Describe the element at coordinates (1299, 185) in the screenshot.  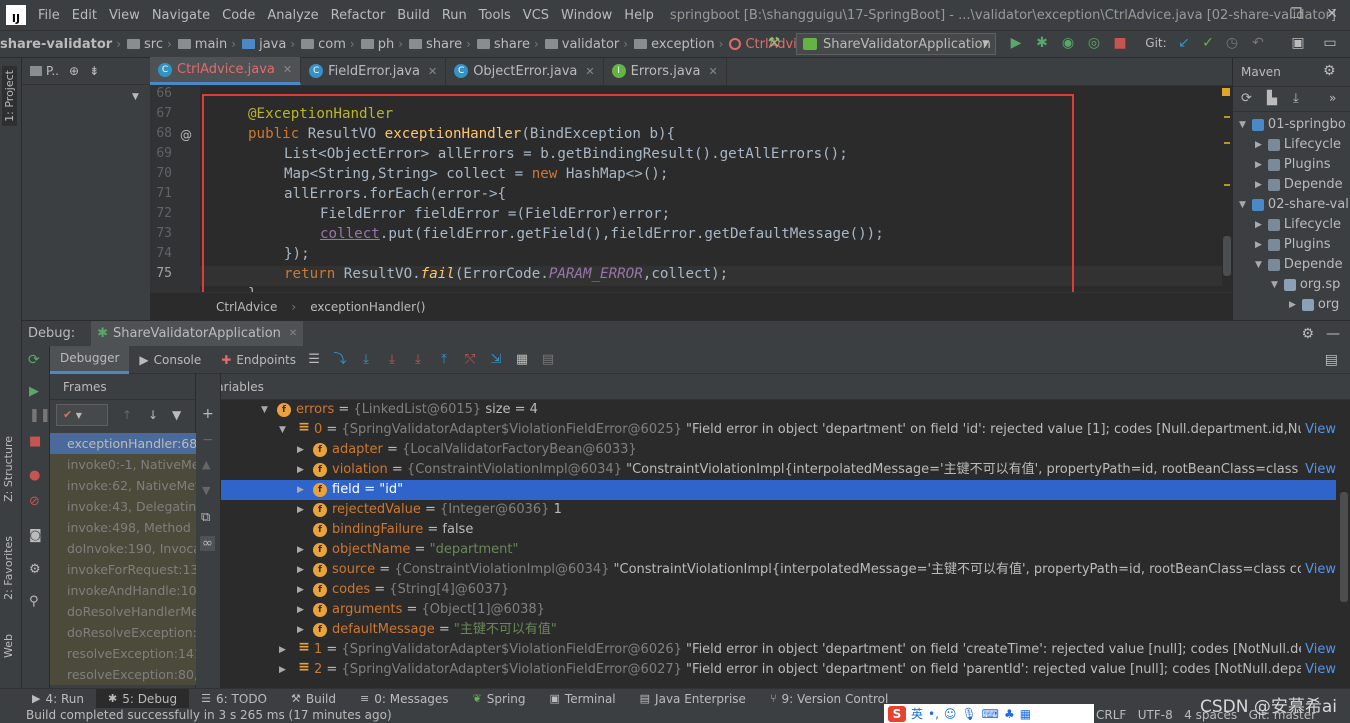
I see `maven-dependencies: ▶ Depende` at that location.